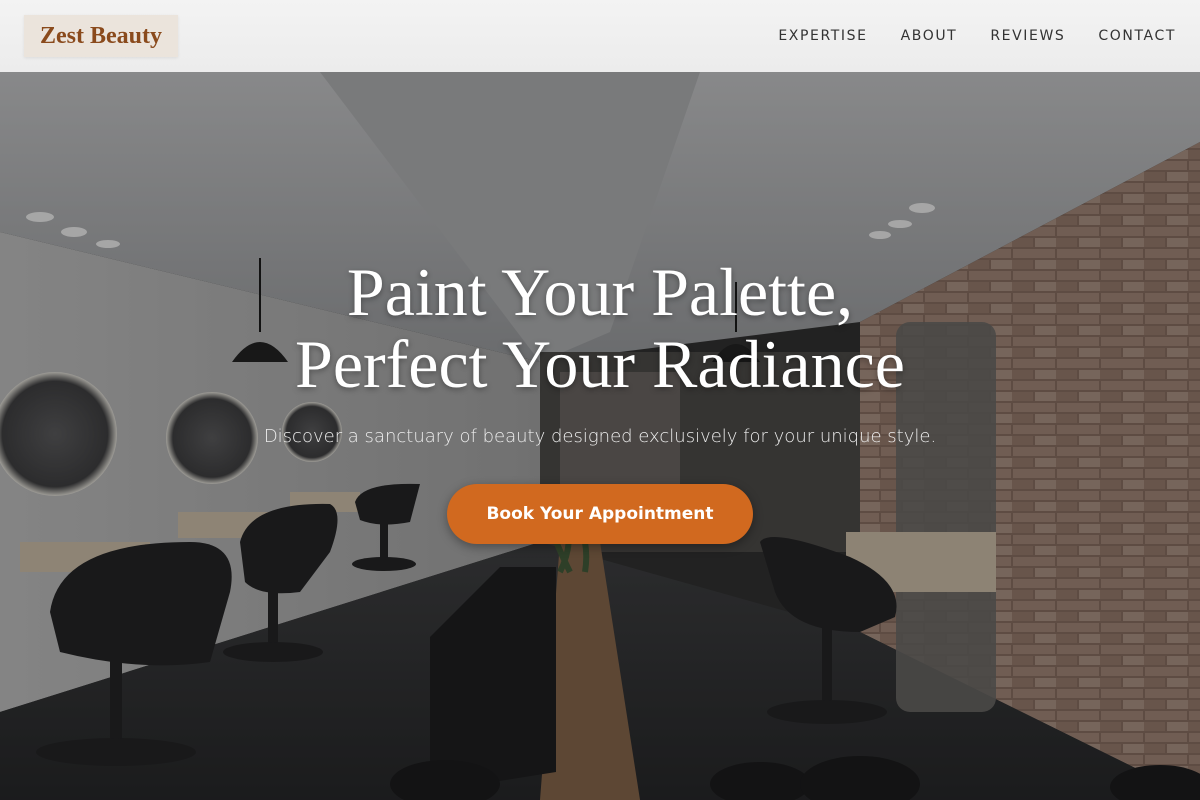 The image size is (1200, 800). I want to click on logo-text: Zest Beauty, so click(101, 35).